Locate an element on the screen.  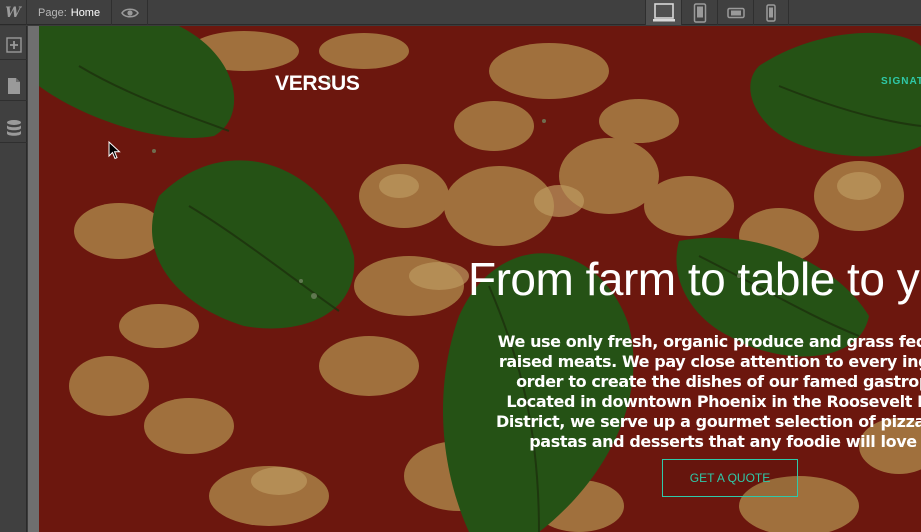
plus-icon is located at coordinates (13, 44).